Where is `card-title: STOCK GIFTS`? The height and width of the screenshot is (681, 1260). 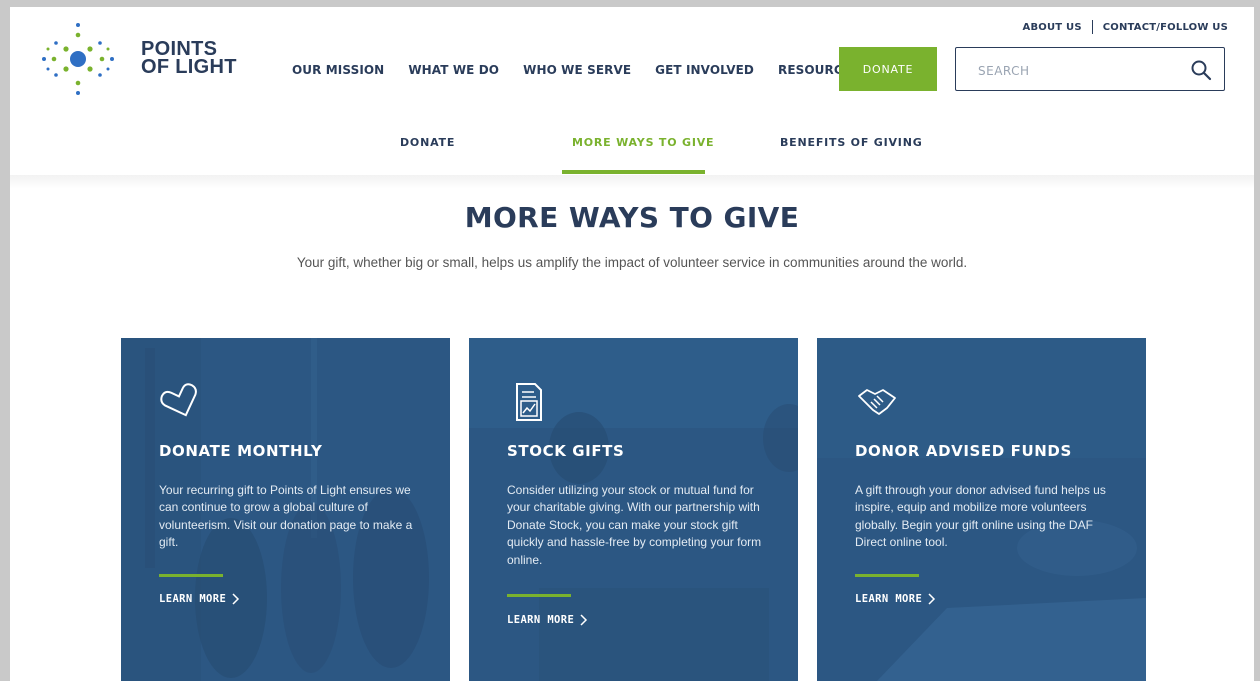
card-title: STOCK GIFTS is located at coordinates (566, 451).